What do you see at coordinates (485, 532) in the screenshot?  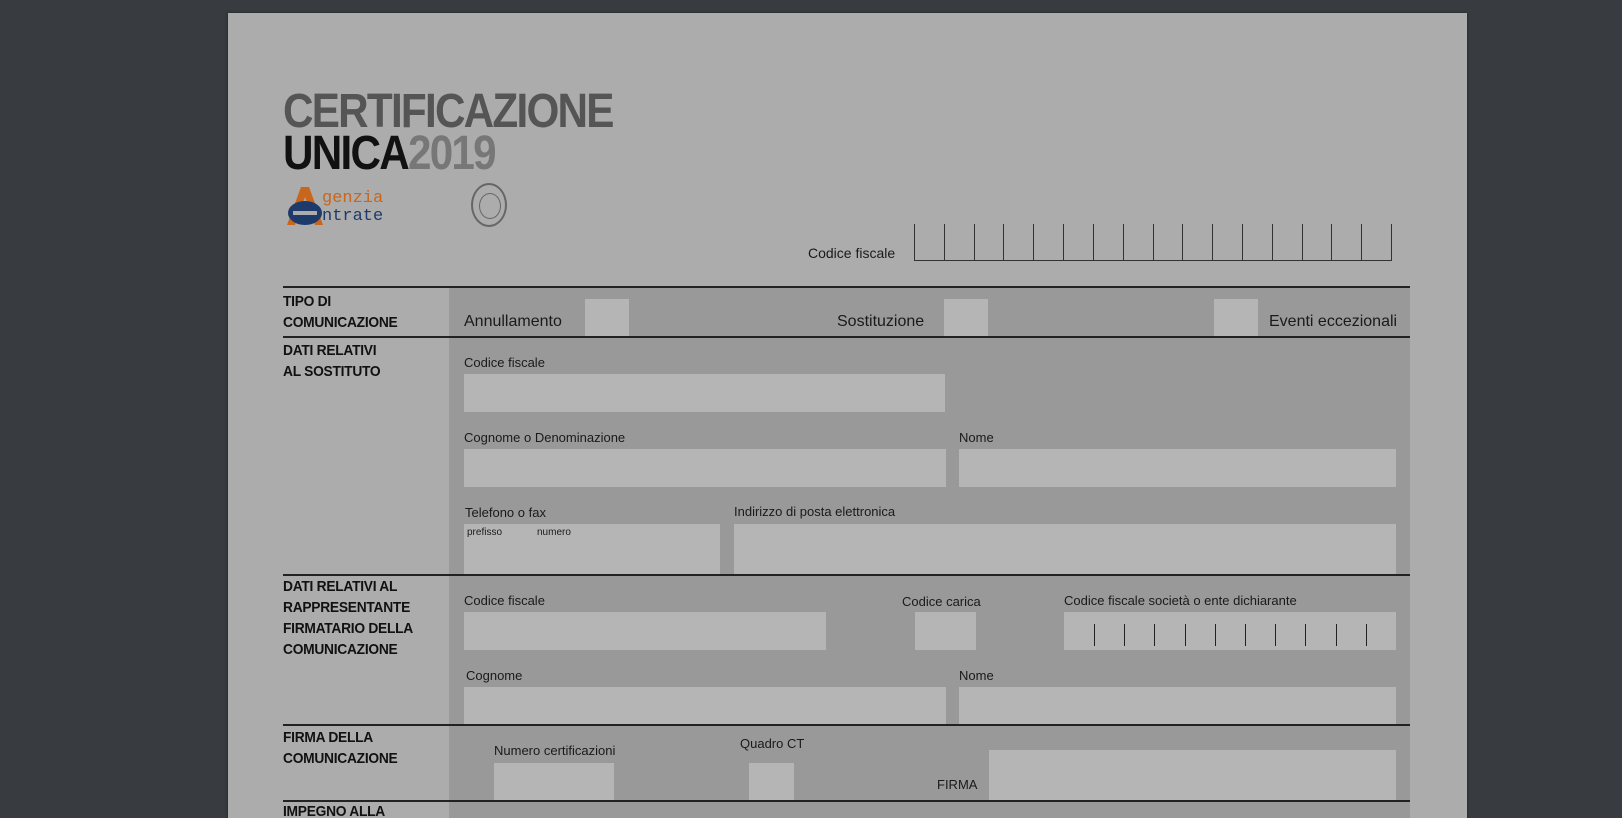 I see `prefisso-label: prefisso` at bounding box center [485, 532].